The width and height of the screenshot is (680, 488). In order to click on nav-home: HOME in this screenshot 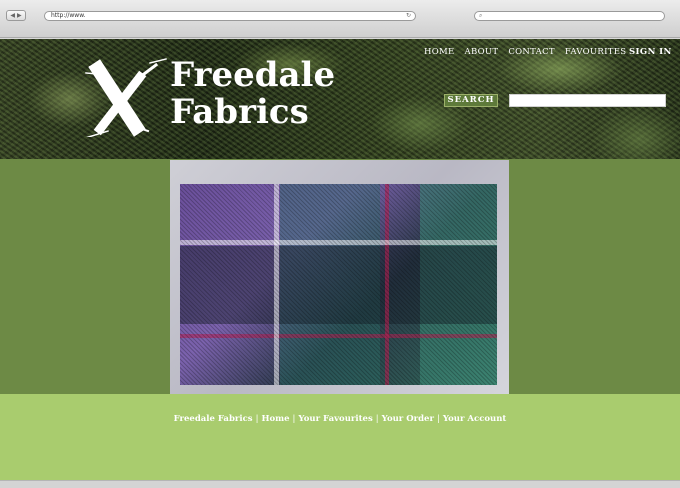, I will do `click(439, 52)`.